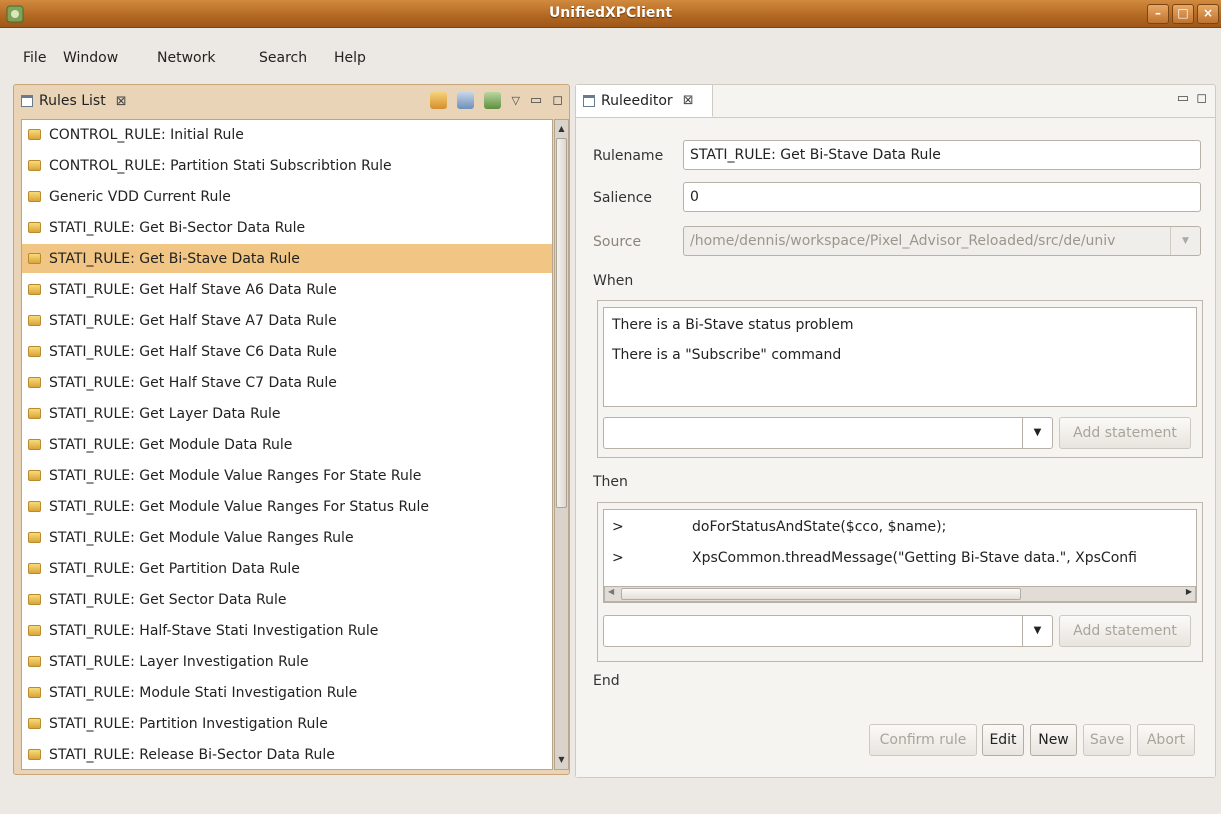 This screenshot has width=1221, height=814. Describe the element at coordinates (287, 351) in the screenshot. I see `rule-list-item: STATI_RULE: Get Half Stave C6 Data Rule` at that location.